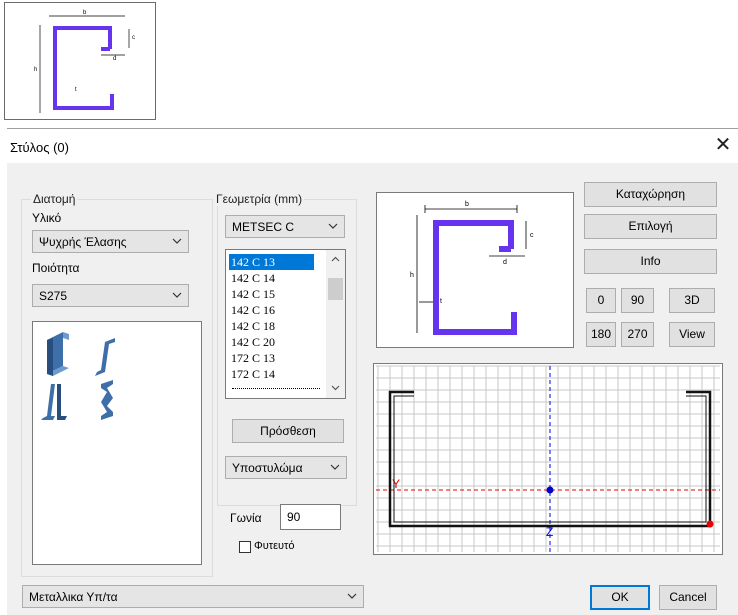 The height and width of the screenshot is (615, 738). What do you see at coordinates (263, 227) in the screenshot?
I see `series-value: METSEC C` at bounding box center [263, 227].